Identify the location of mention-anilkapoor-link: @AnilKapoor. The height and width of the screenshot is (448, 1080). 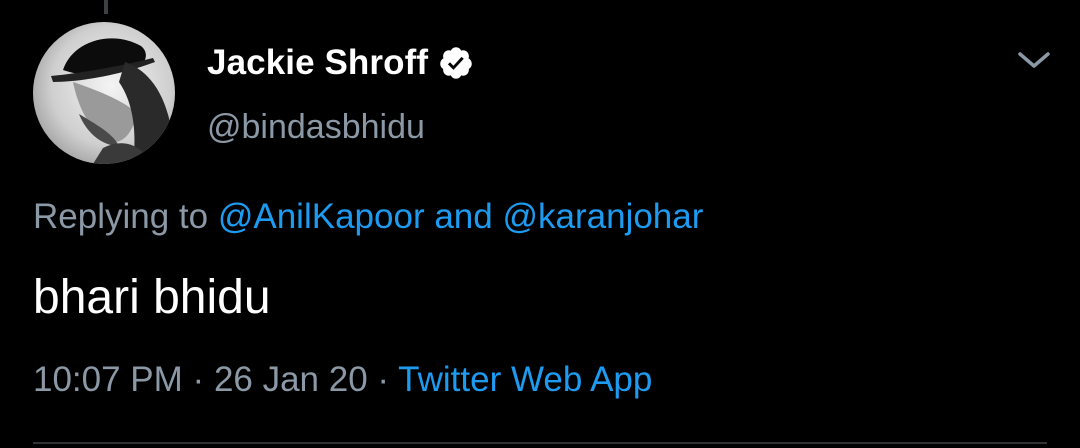
(321, 216).